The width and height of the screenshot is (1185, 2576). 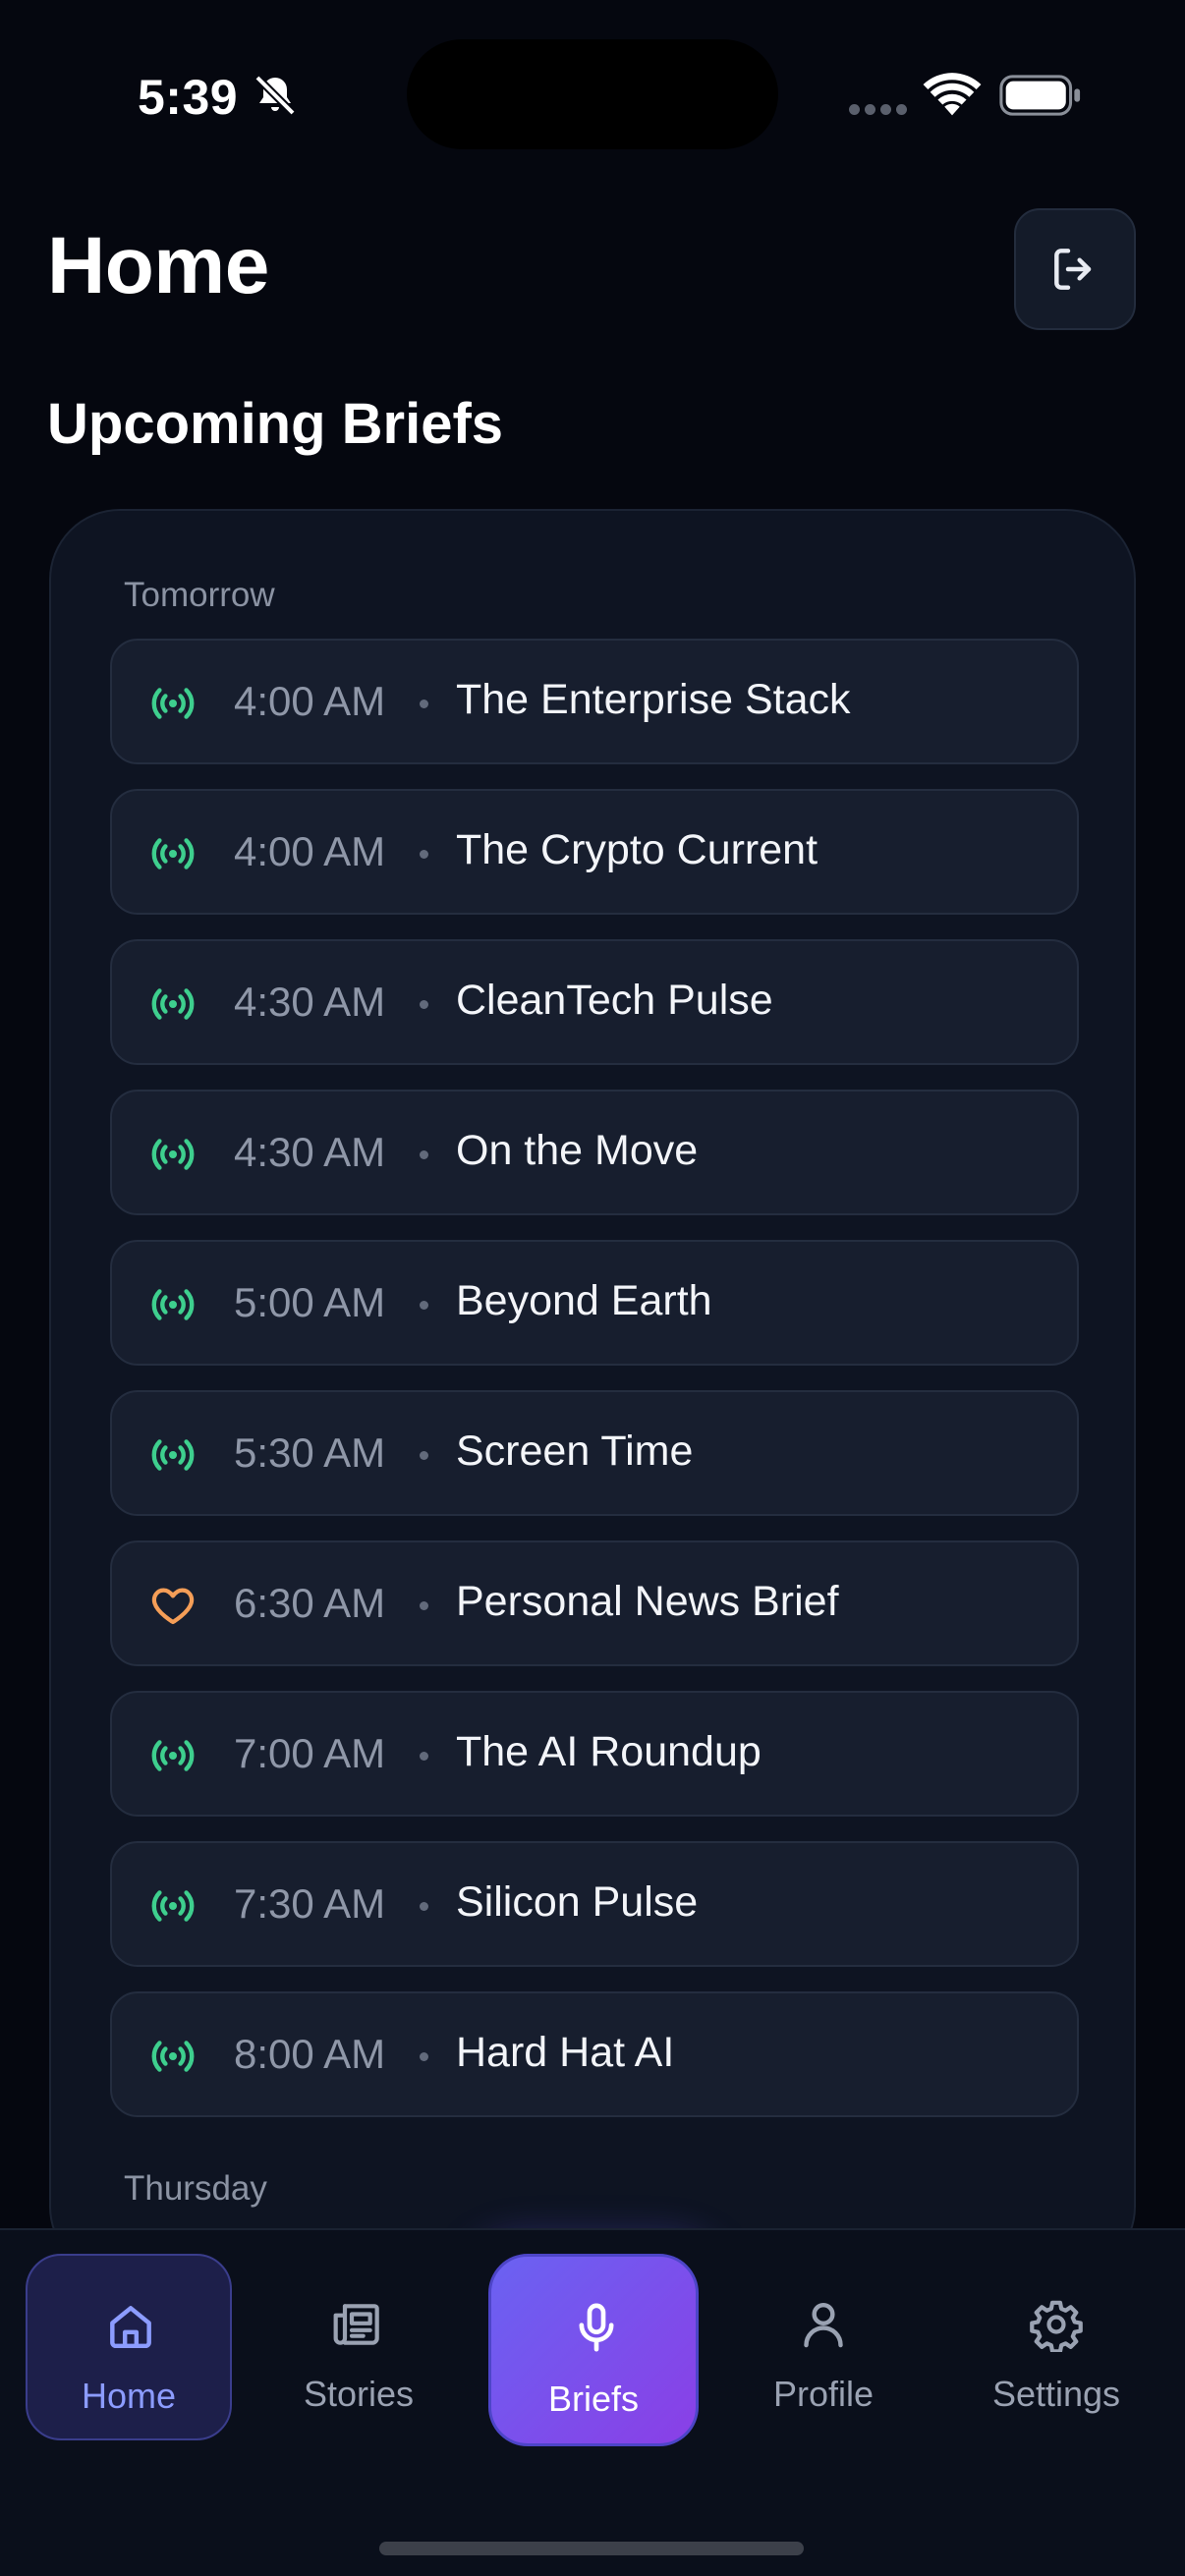 I want to click on brief-title: CleanTech Pulse, so click(x=614, y=1000).